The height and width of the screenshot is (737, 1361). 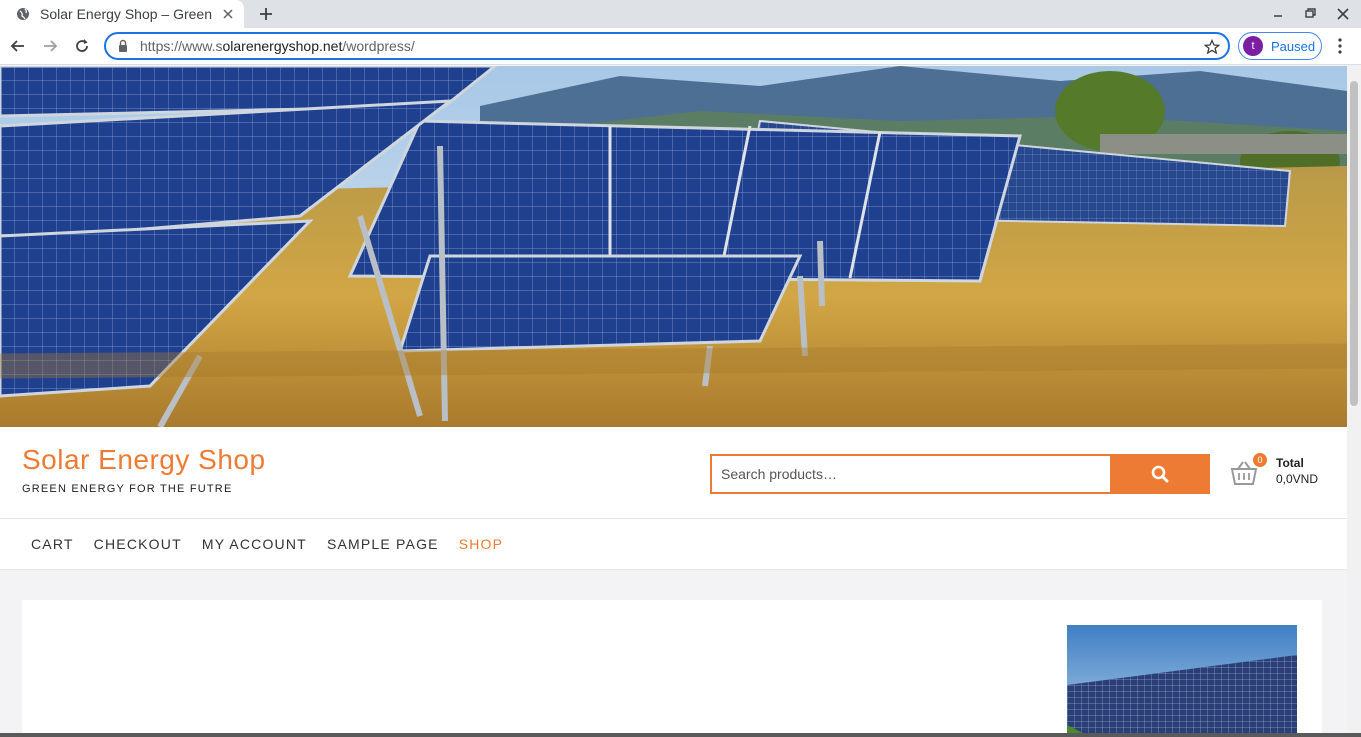 I want to click on page-scrollbar, so click(x=1354, y=401).